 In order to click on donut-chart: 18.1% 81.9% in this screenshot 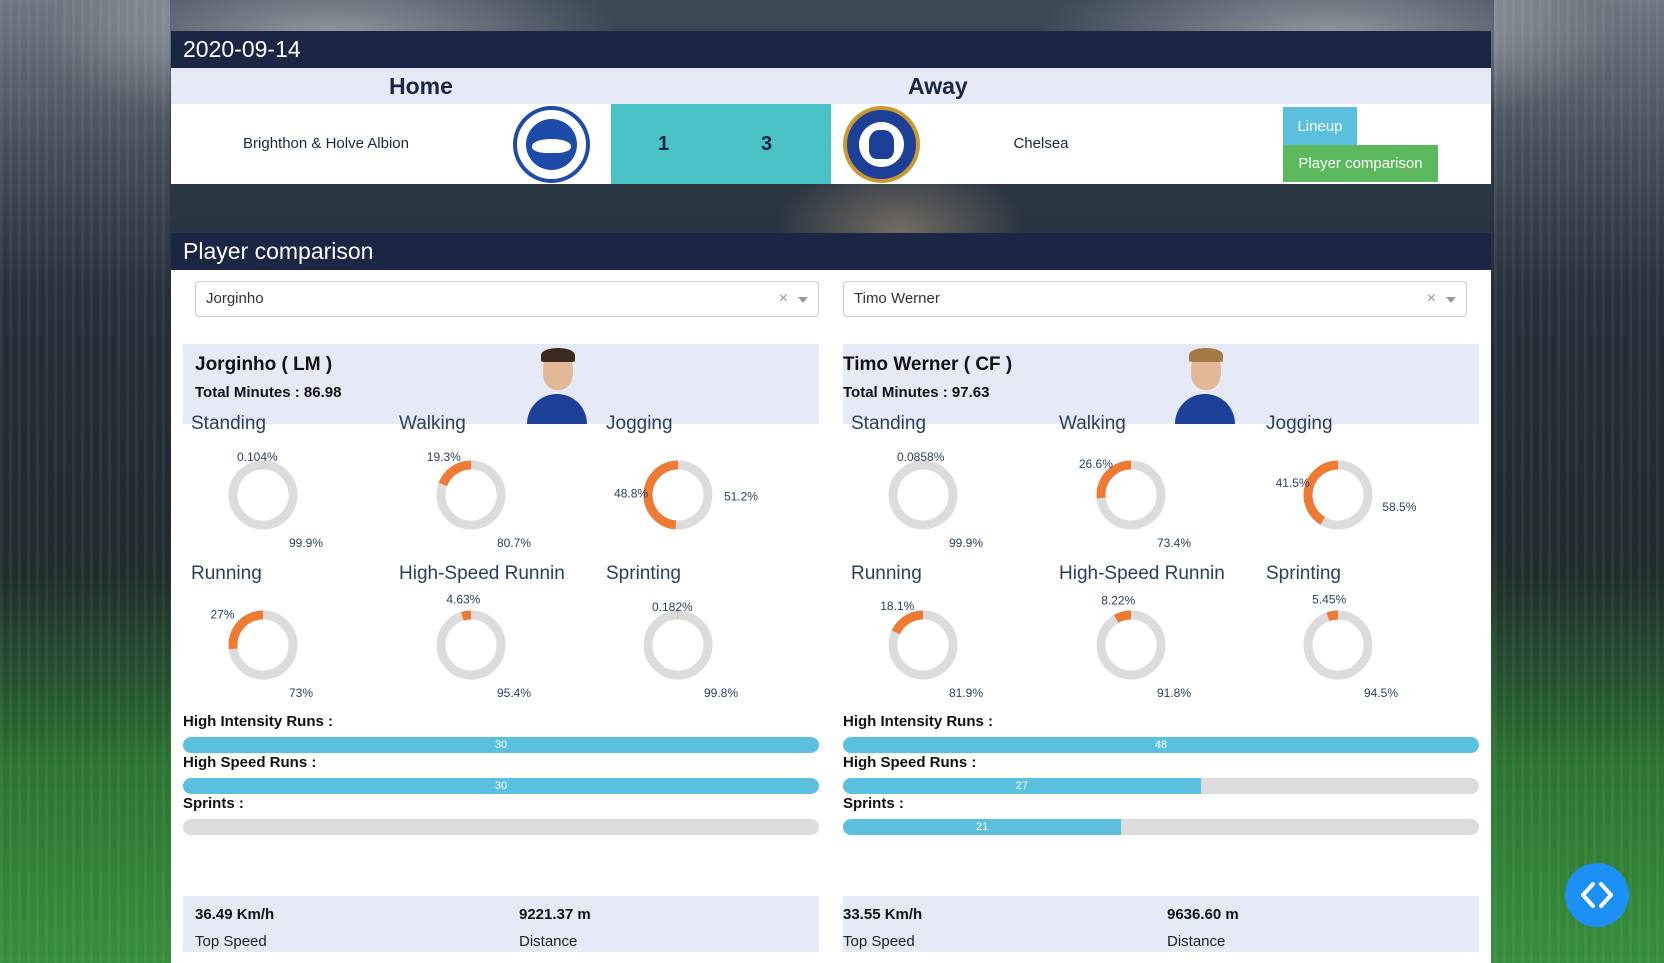, I will do `click(931, 649)`.